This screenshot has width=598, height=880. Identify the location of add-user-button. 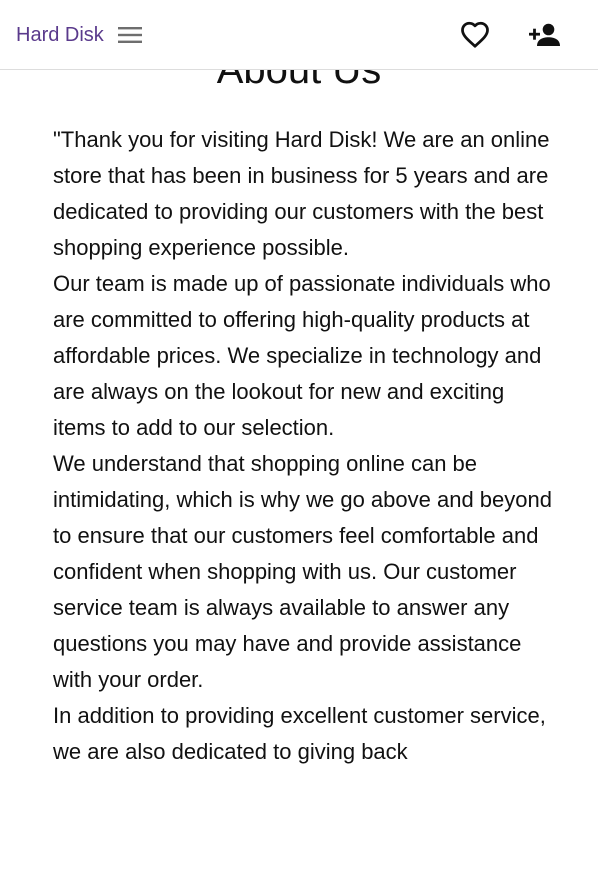
(545, 35).